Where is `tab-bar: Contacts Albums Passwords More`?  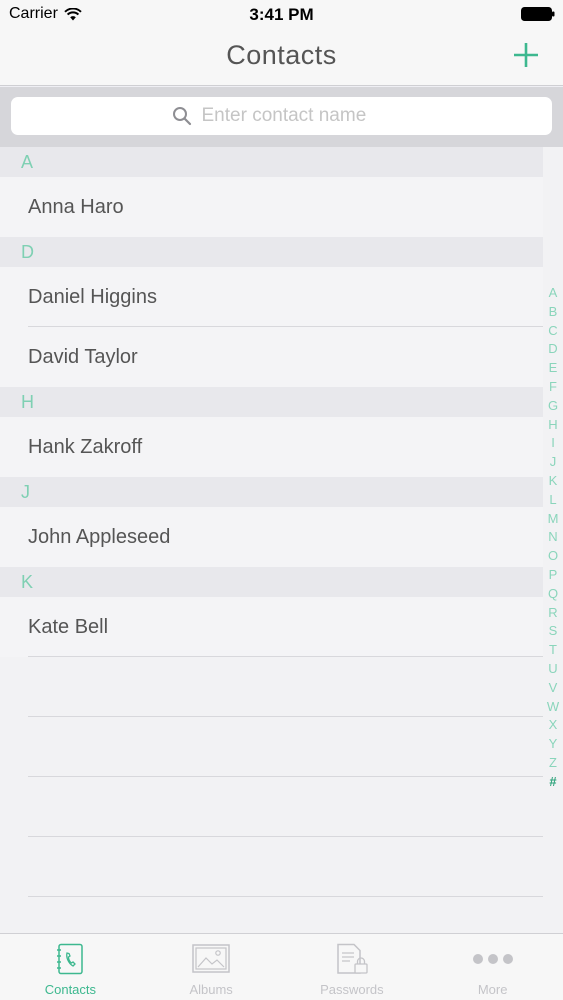
tab-bar: Contacts Albums Passwords More is located at coordinates (281, 966).